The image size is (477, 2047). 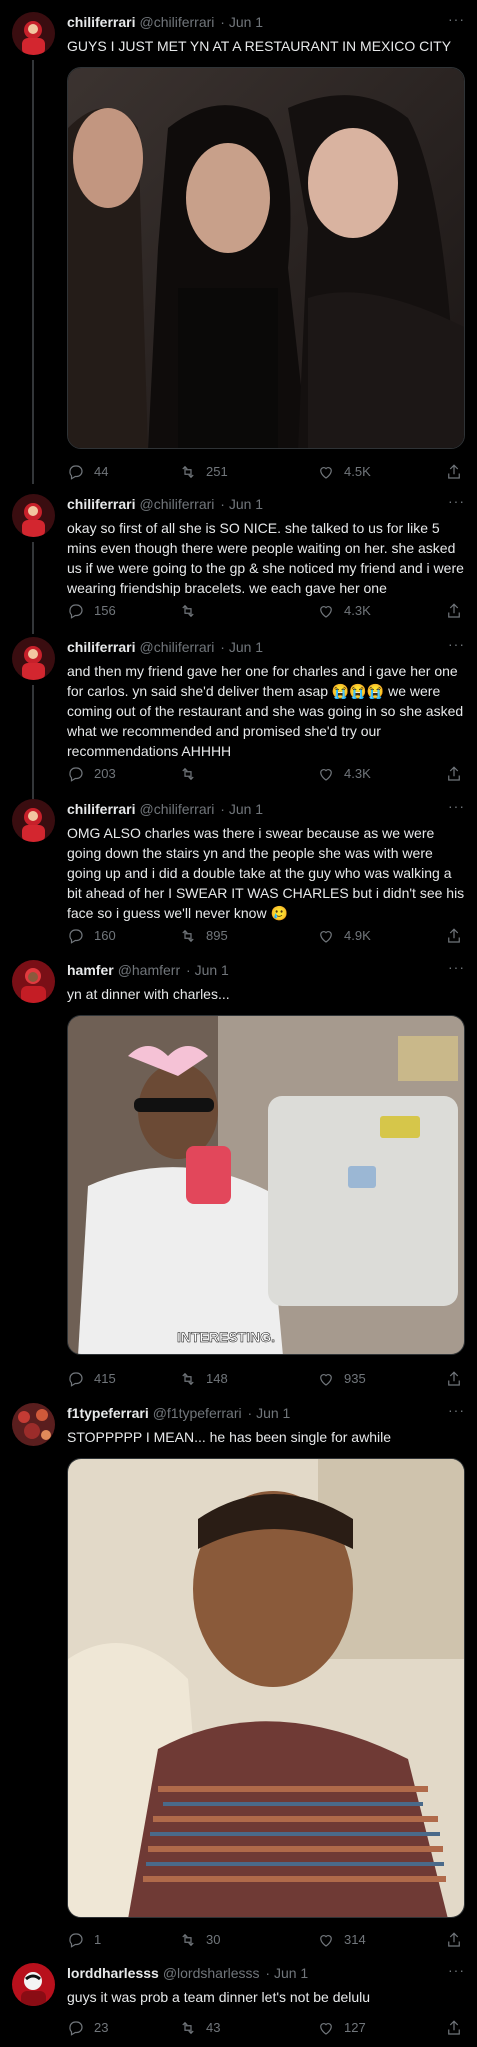 What do you see at coordinates (341, 2028) in the screenshot?
I see `like-button: 127` at bounding box center [341, 2028].